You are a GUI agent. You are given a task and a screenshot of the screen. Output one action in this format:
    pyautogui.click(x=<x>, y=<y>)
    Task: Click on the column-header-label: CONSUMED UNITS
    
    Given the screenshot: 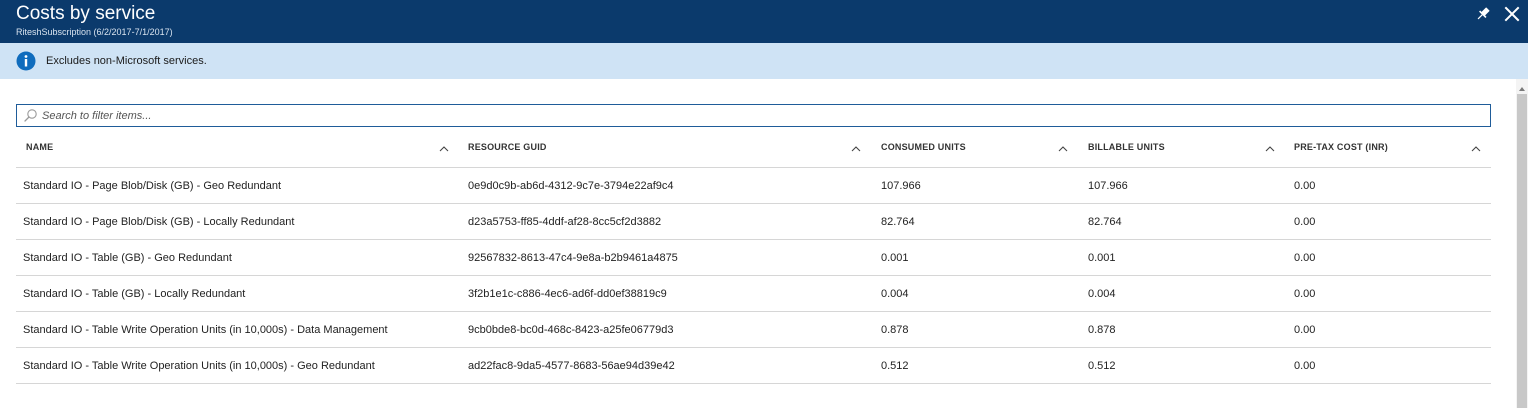 What is the action you would take?
    pyautogui.click(x=923, y=147)
    